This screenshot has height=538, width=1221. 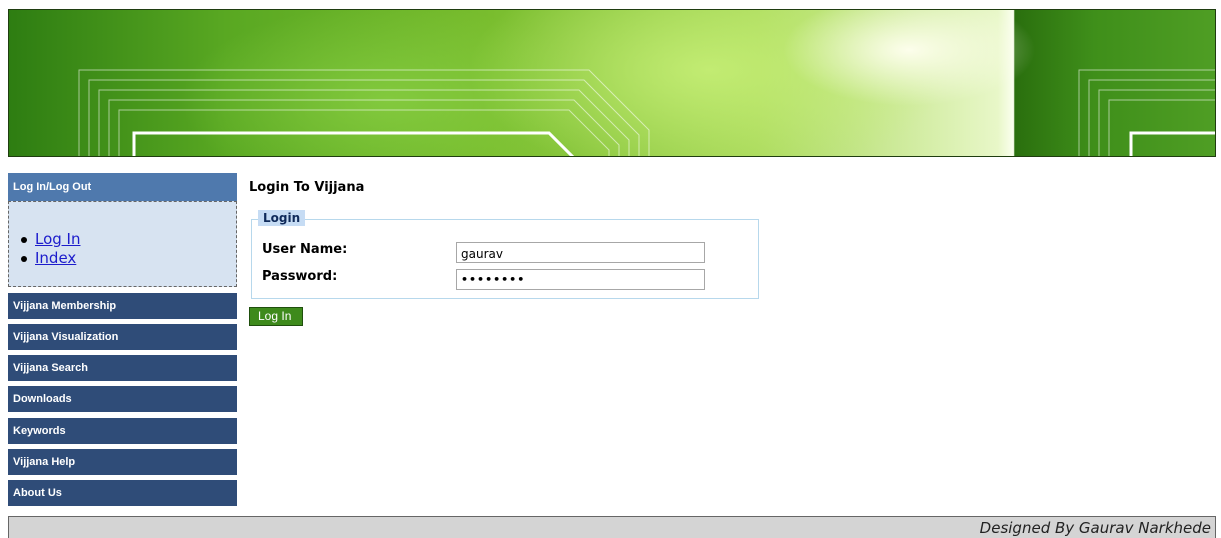 I want to click on sidebar-header-login: Log In/Log Out, so click(x=122, y=187).